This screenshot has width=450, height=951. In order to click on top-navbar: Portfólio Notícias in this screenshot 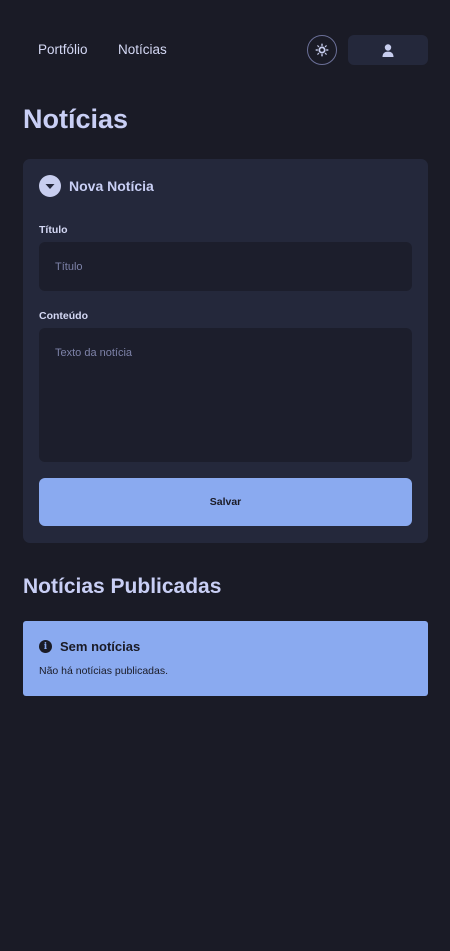, I will do `click(225, 50)`.